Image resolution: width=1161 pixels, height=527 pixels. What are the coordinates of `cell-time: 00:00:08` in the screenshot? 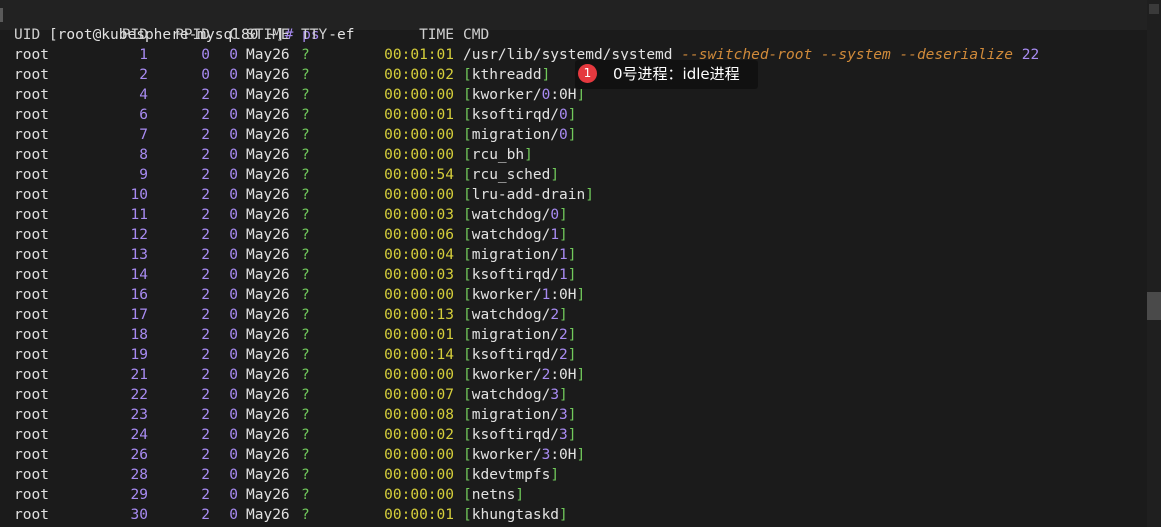 It's located at (419, 415).